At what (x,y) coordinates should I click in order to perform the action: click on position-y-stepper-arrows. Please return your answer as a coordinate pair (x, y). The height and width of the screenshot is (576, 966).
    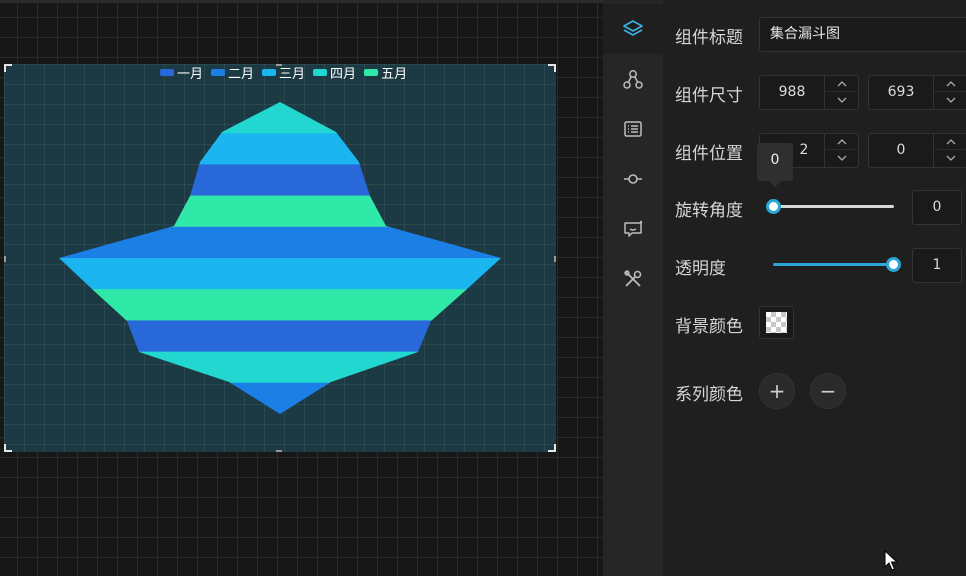
    Looking at the image, I should click on (949, 150).